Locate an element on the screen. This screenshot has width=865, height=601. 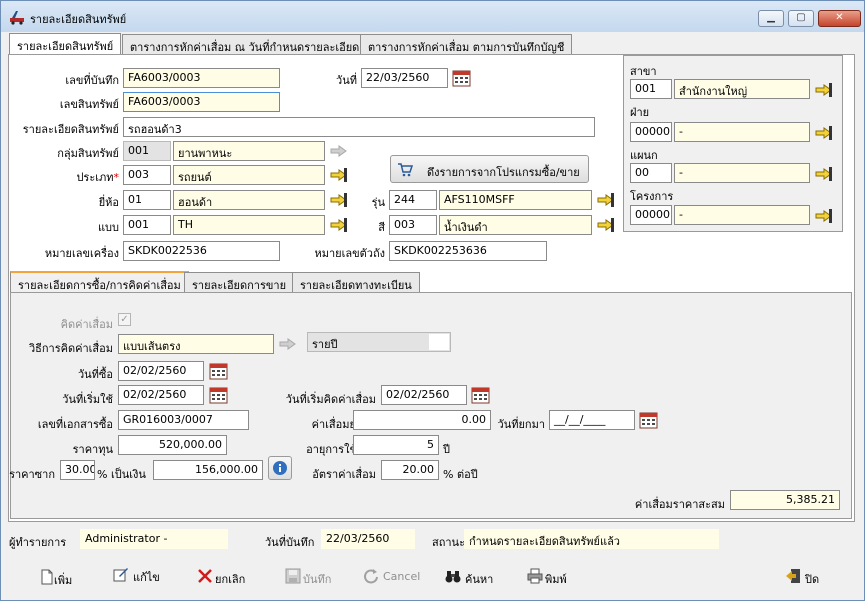
method-field: แบบเส้นตรง is located at coordinates (196, 344).